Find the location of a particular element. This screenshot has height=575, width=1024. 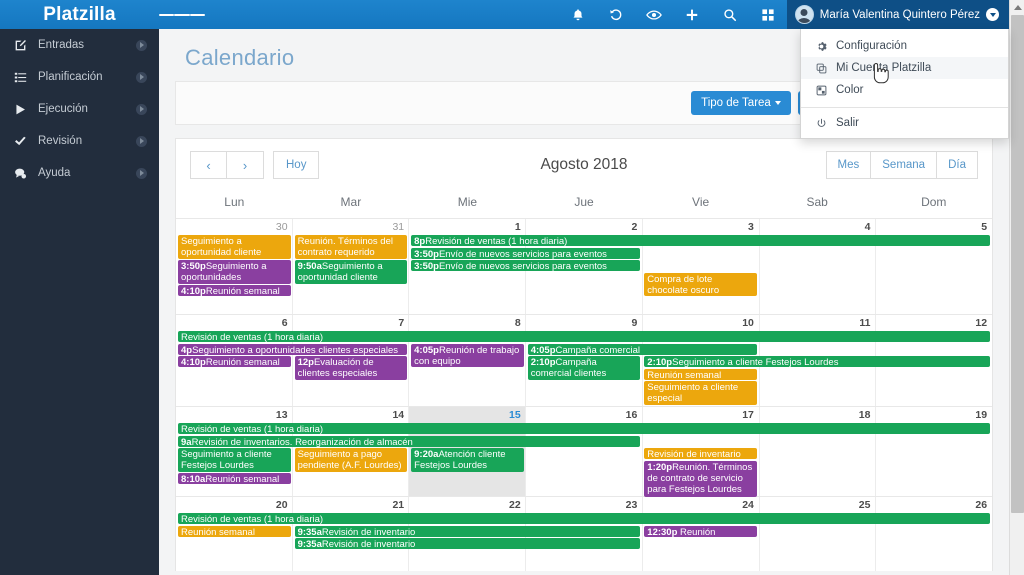

day-number: 21 is located at coordinates (398, 505).